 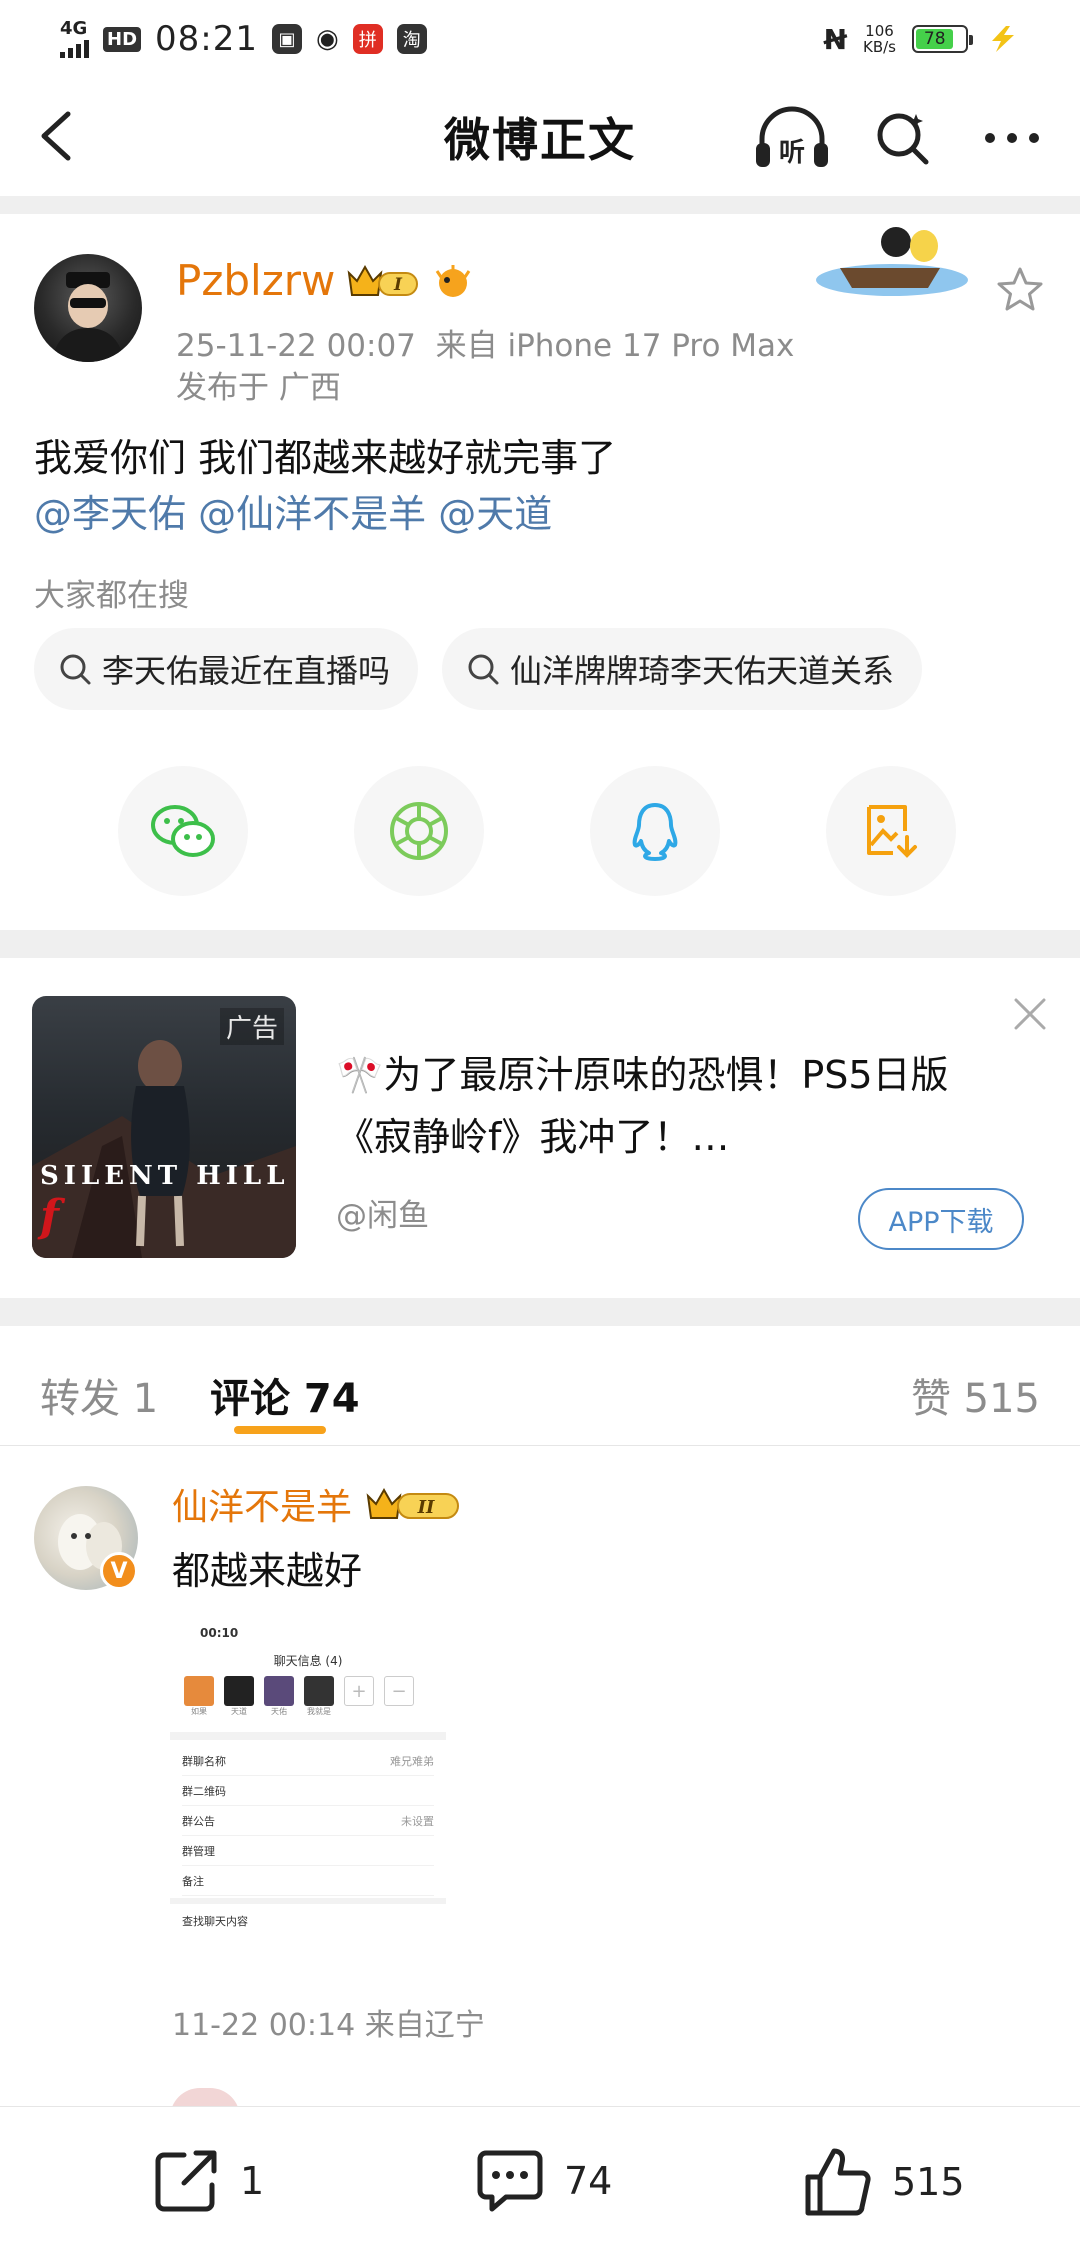 I want to click on headphones-icon: 听, so click(x=792, y=137).